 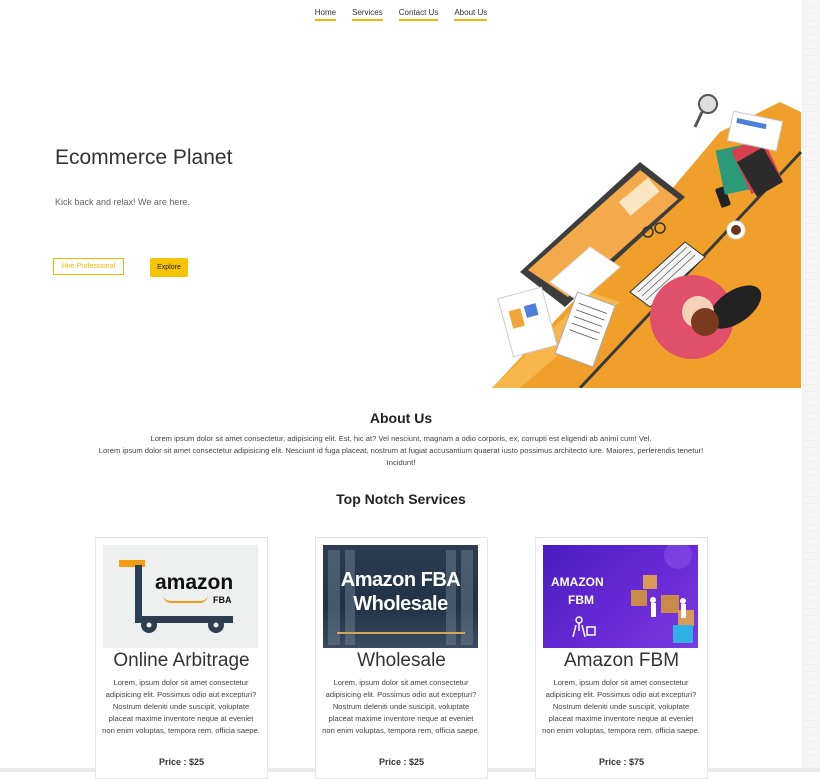 I want to click on top-nav: Home Services Contact Us About Us, so click(x=401, y=14).